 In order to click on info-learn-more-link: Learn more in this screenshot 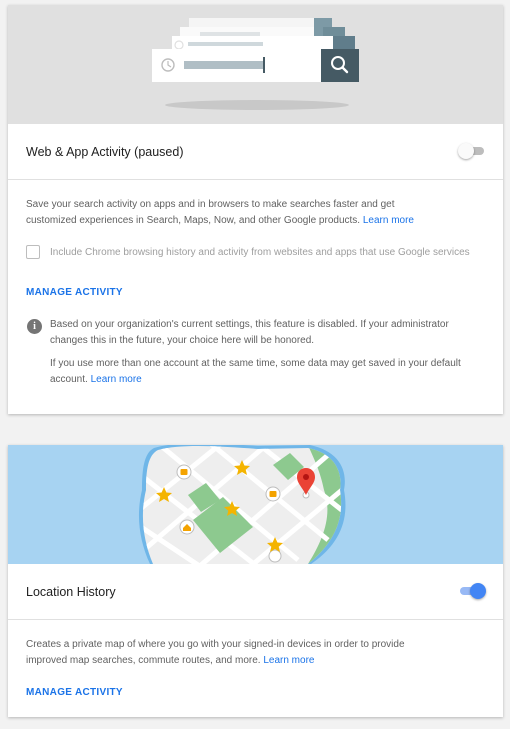, I will do `click(116, 379)`.